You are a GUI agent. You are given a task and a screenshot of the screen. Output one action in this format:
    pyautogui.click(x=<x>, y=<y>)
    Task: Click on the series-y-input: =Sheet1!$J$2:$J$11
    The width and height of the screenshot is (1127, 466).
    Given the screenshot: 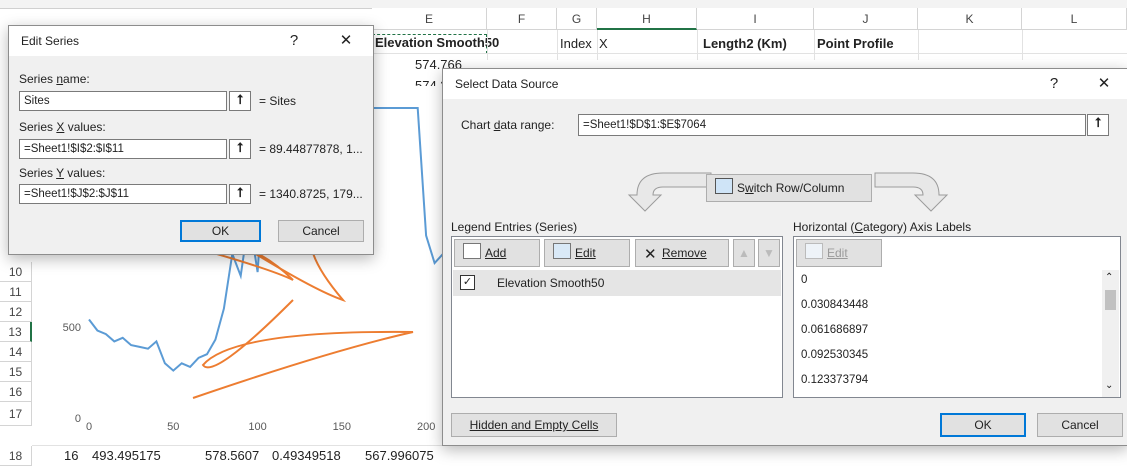 What is the action you would take?
    pyautogui.click(x=123, y=194)
    